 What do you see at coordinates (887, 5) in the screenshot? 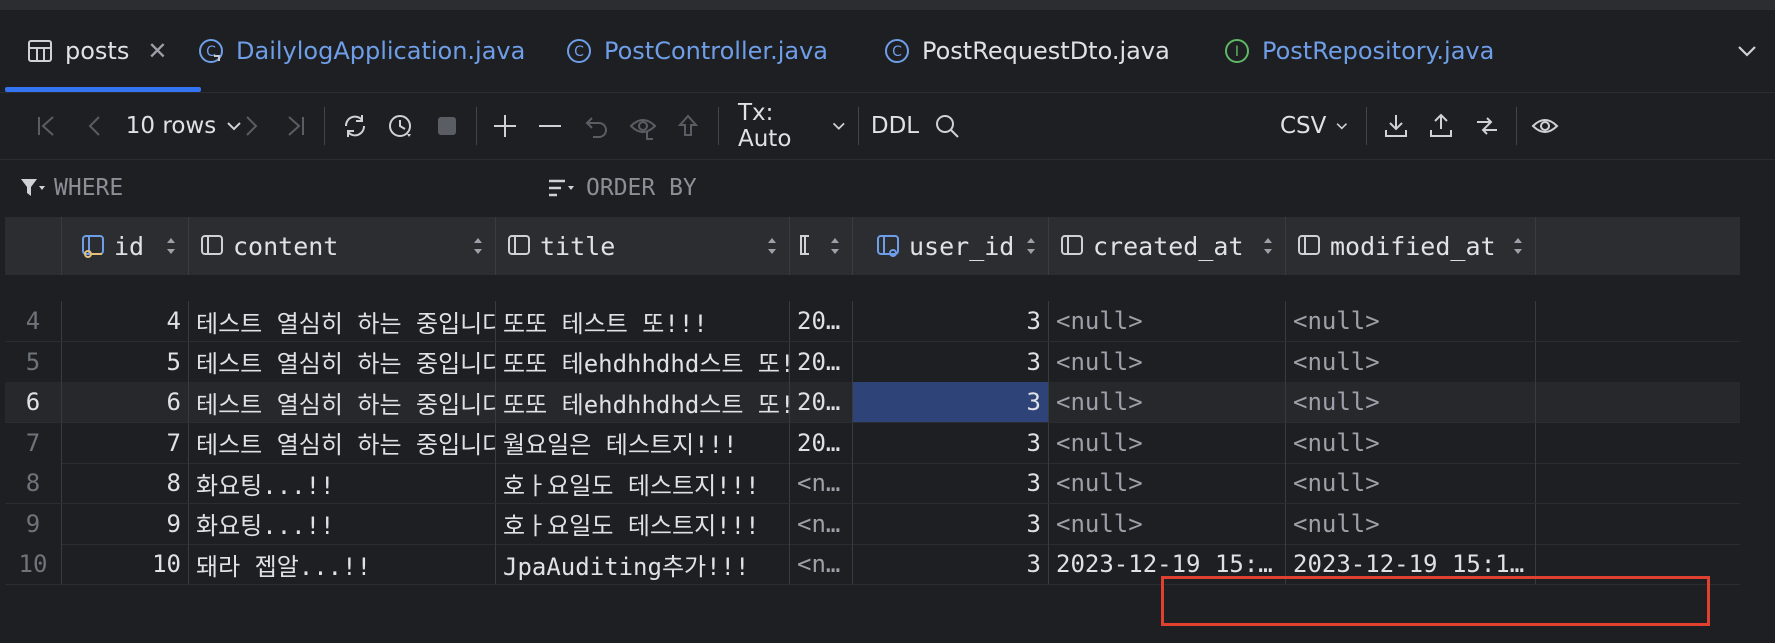
I see `window-top-strip` at bounding box center [887, 5].